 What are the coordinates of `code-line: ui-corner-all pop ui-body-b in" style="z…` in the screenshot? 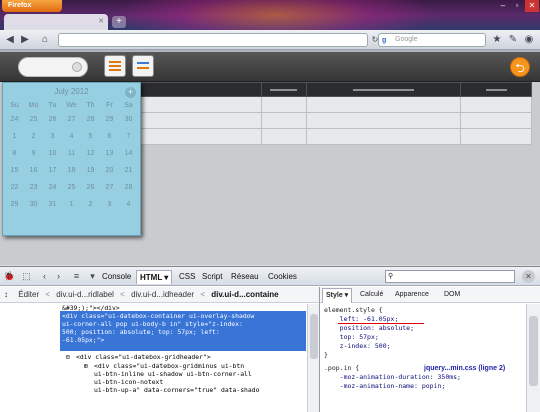 It's located at (152, 324).